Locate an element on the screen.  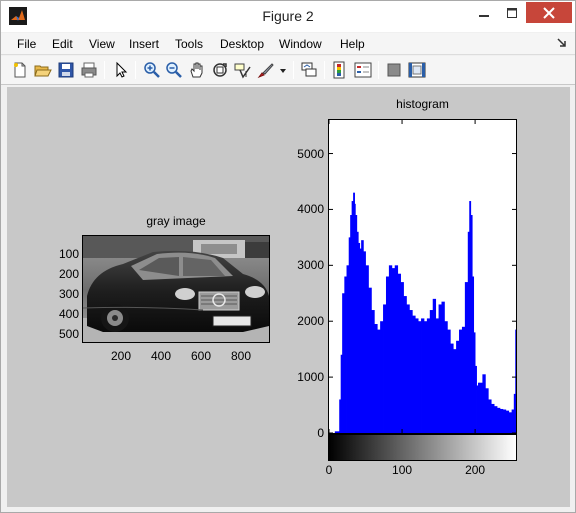
legend-icon is located at coordinates (363, 70).